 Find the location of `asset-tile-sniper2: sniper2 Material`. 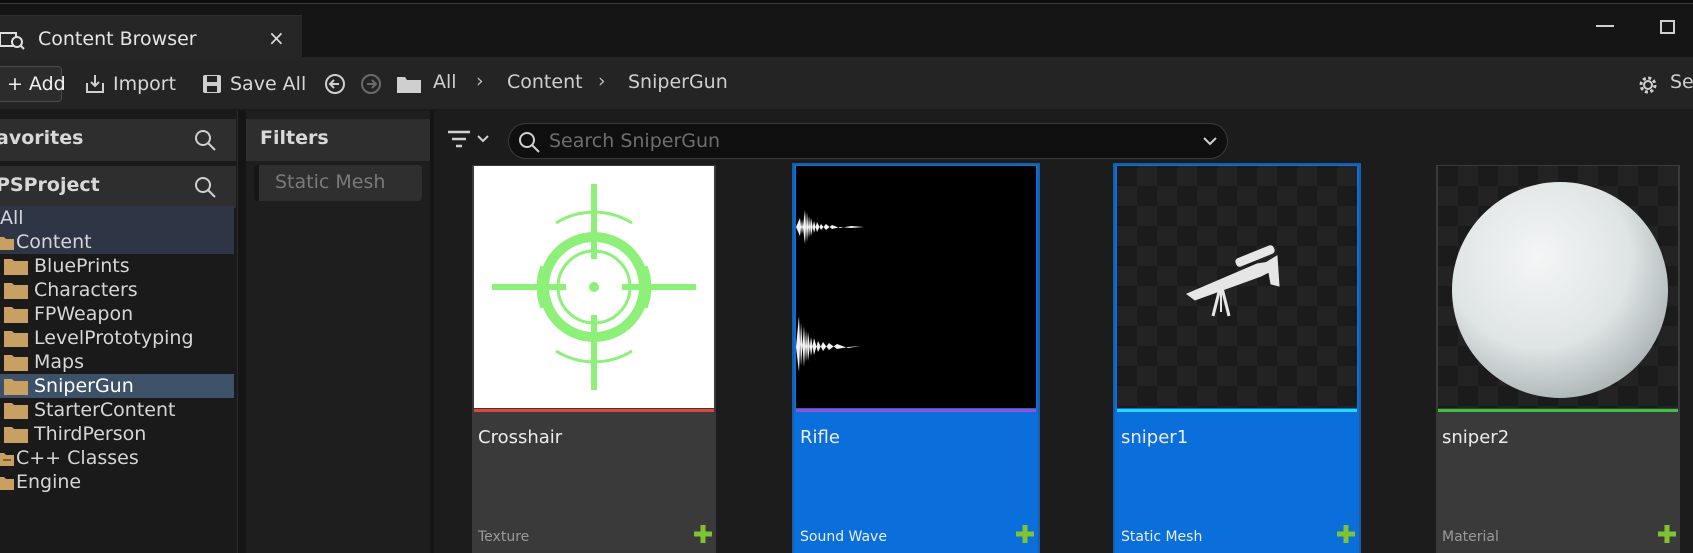

asset-tile-sniper2: sniper2 Material is located at coordinates (1558, 359).